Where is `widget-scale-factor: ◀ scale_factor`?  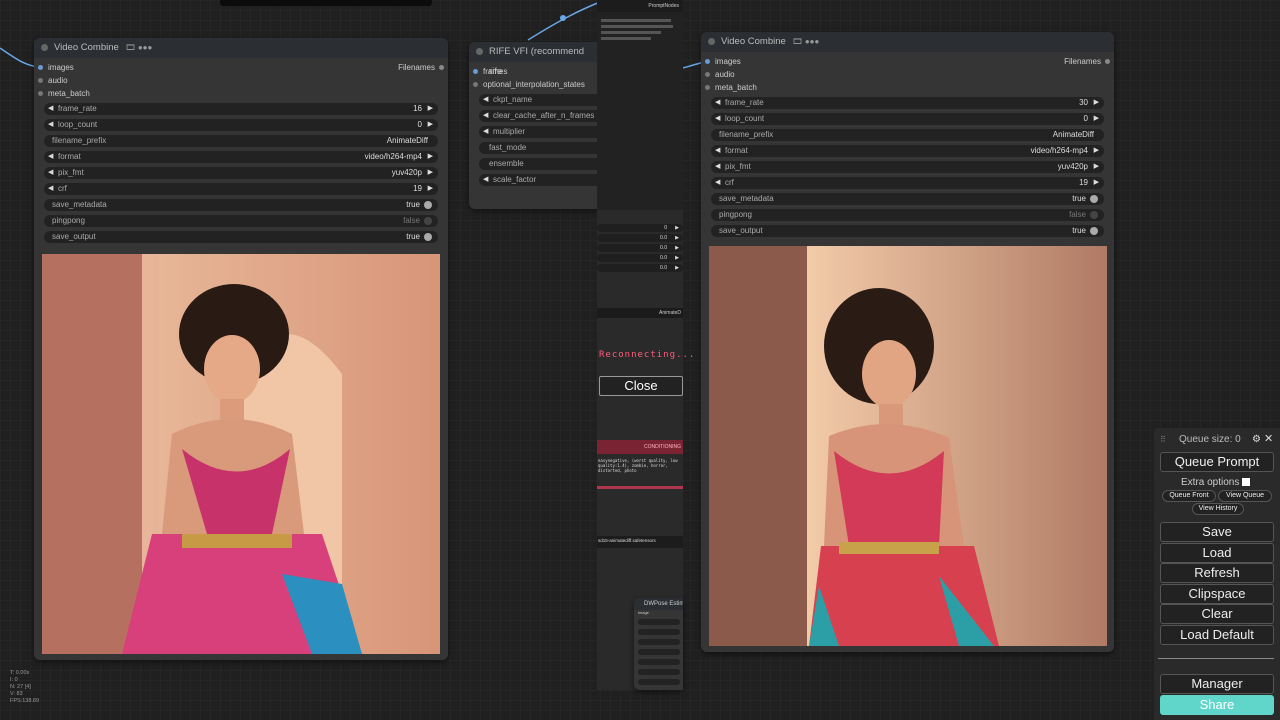
widget-scale-factor: ◀ scale_factor is located at coordinates (539, 180).